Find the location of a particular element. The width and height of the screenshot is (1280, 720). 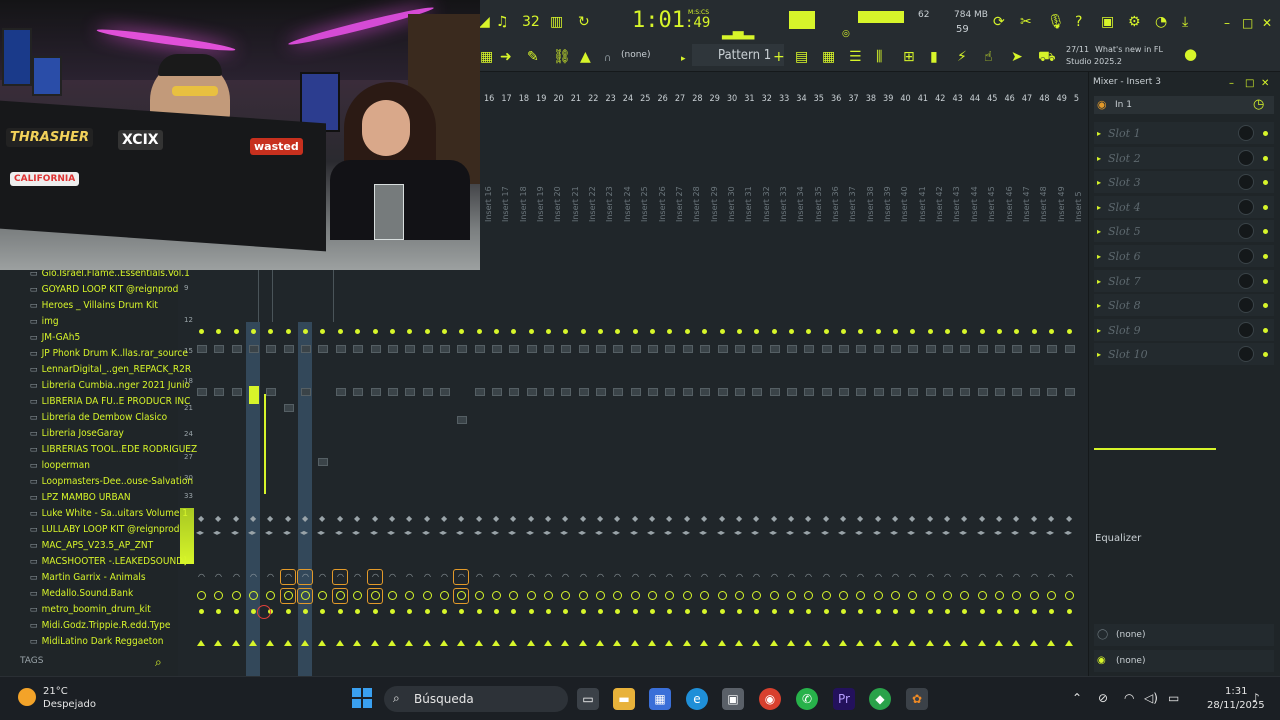

plug-icon: ⚡ is located at coordinates (962, 57).